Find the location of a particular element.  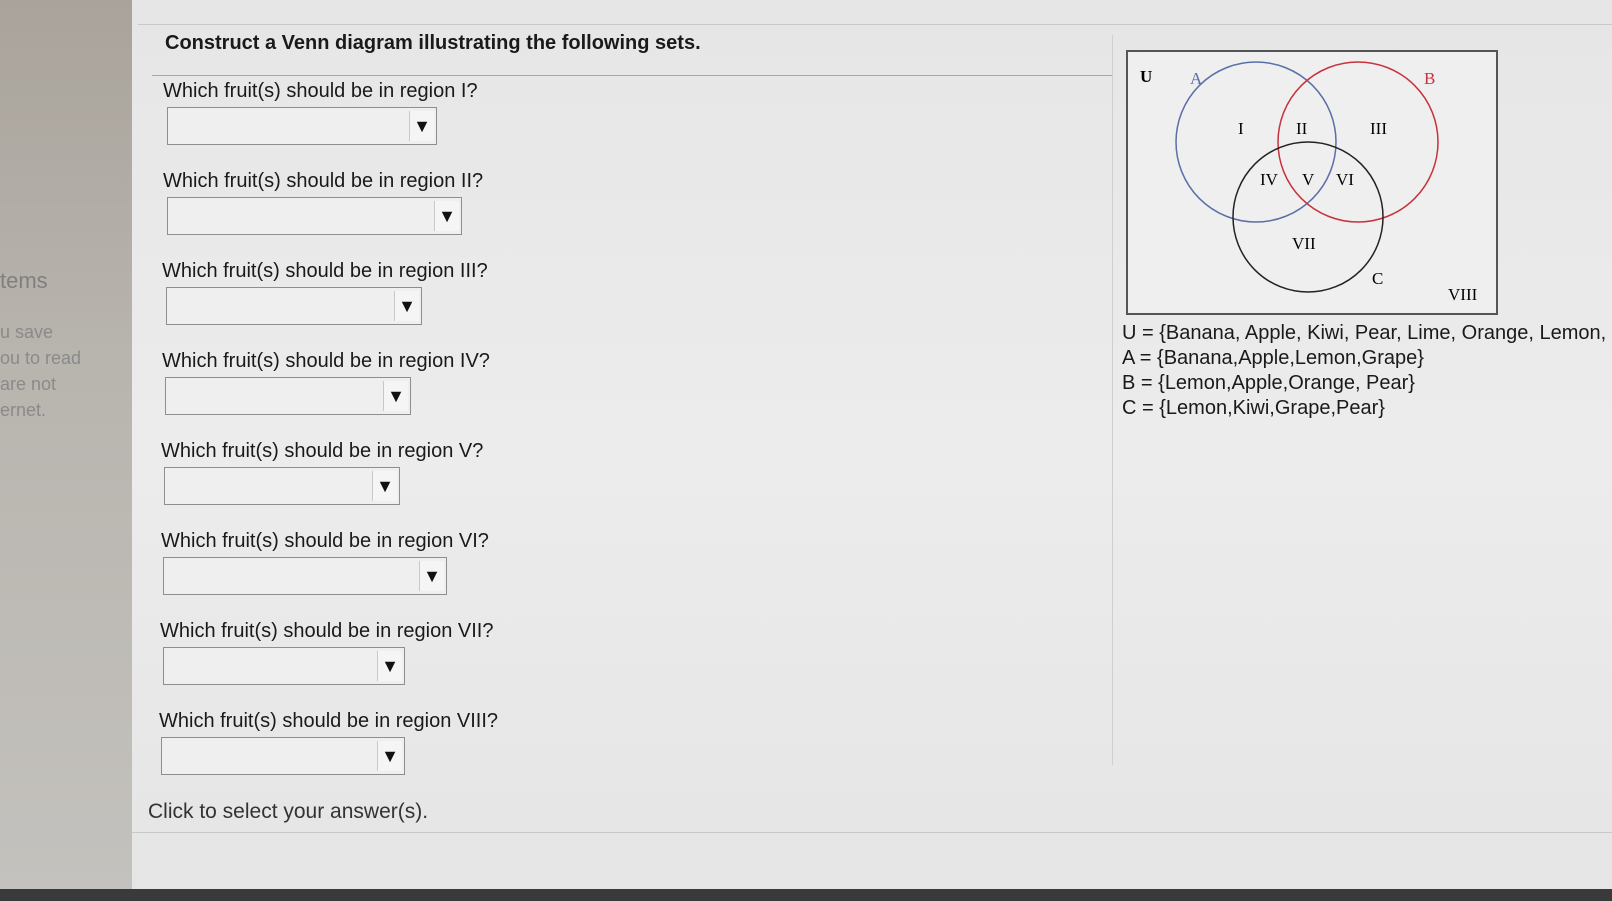

sidebar-text-line: ernet. is located at coordinates (23, 410).